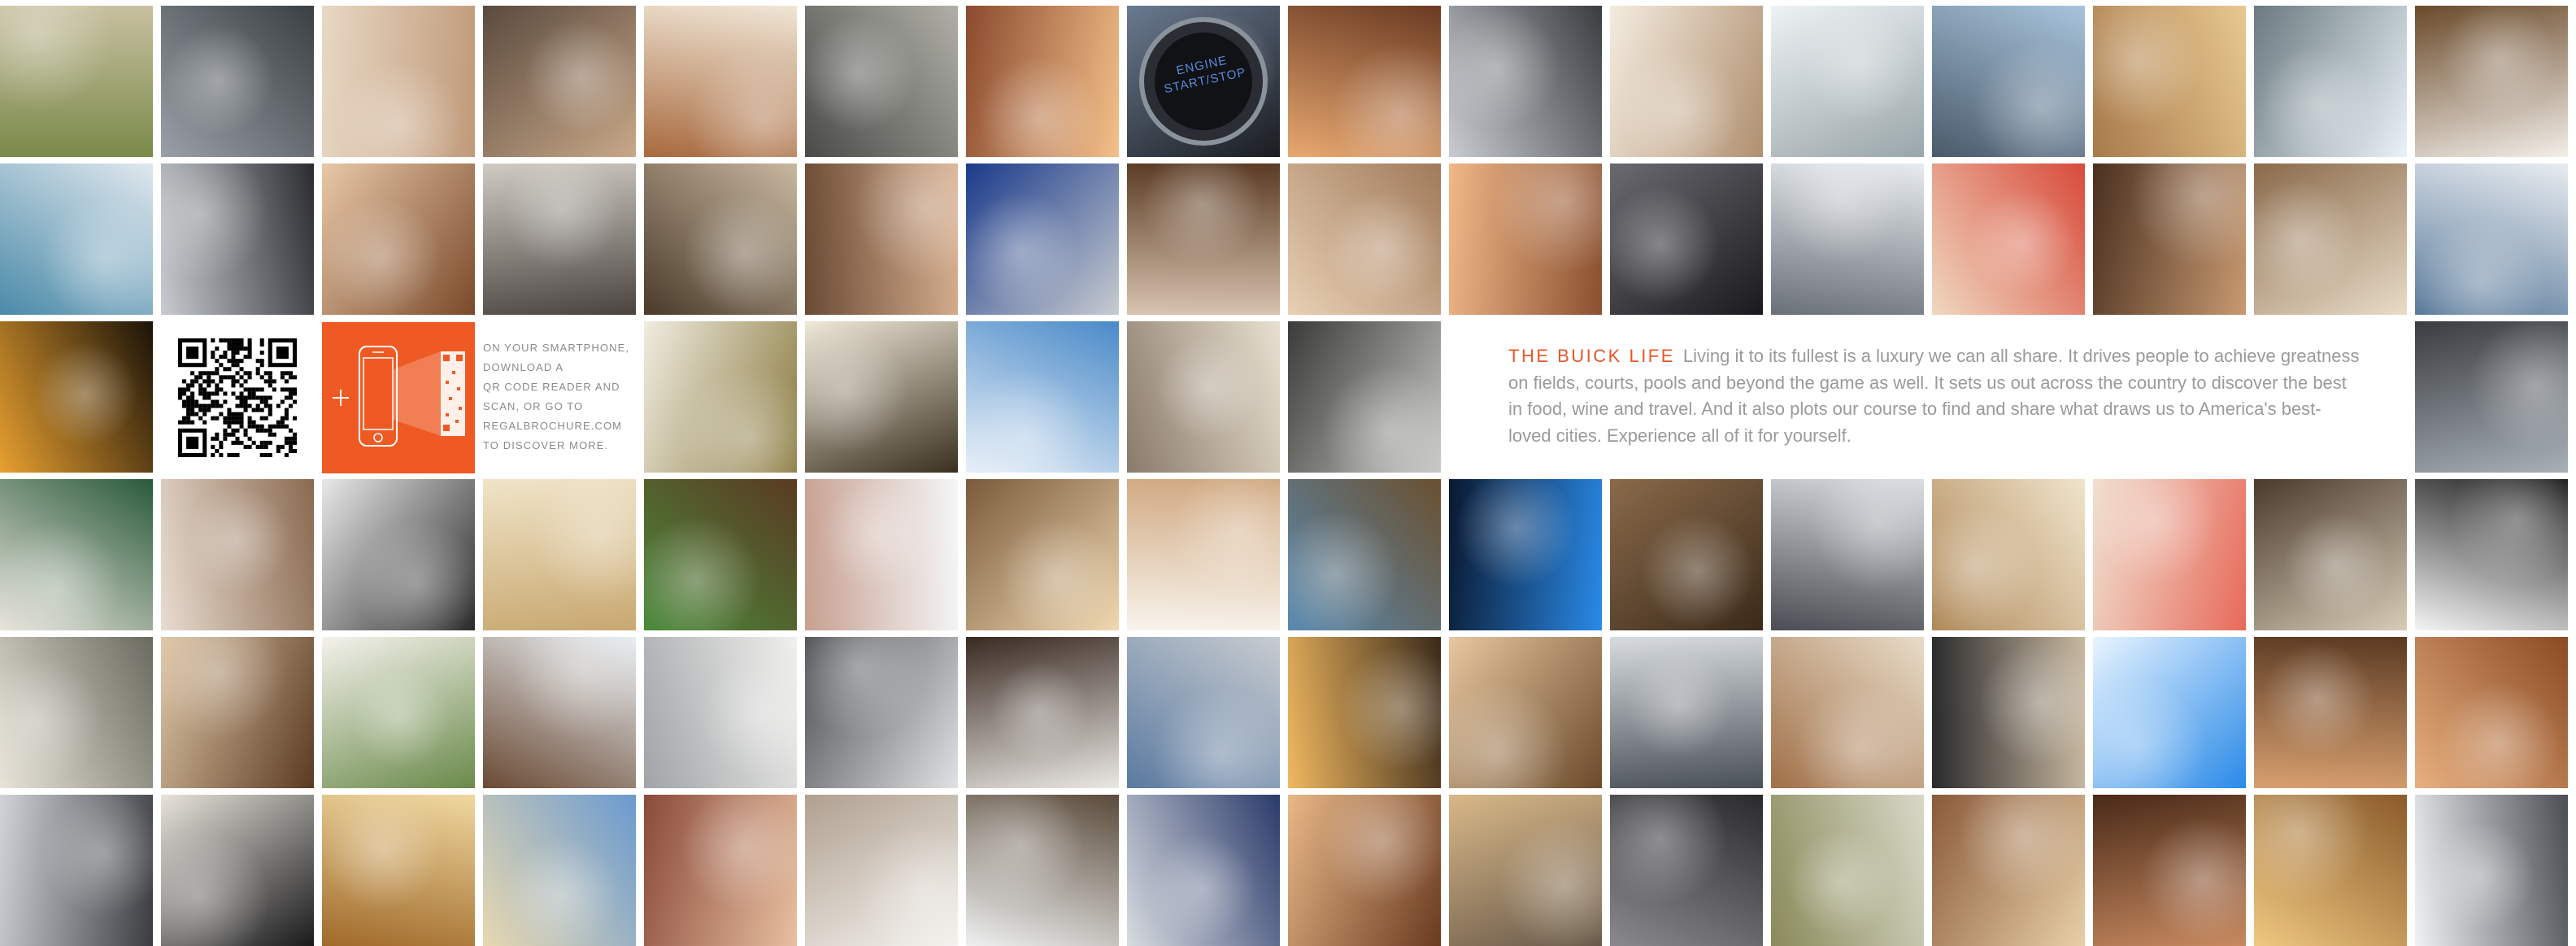 The height and width of the screenshot is (946, 2576). Describe the element at coordinates (1204, 871) in the screenshot. I see `photo-tile-headlamp` at that location.